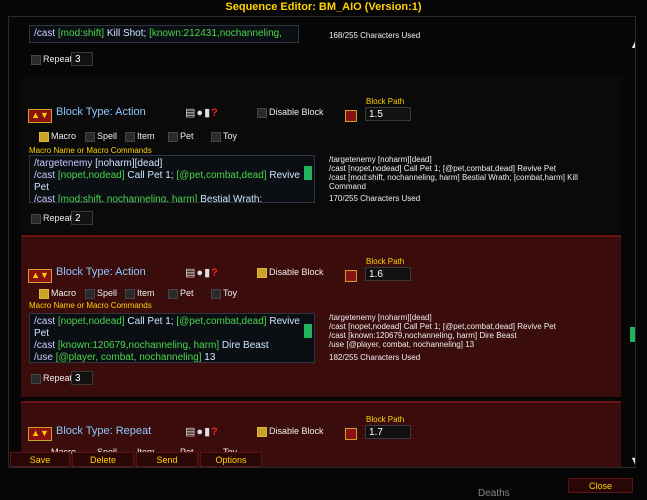 The width and height of the screenshot is (647, 500). Describe the element at coordinates (101, 272) in the screenshot. I see `block-type-label: Block Type: Action` at that location.